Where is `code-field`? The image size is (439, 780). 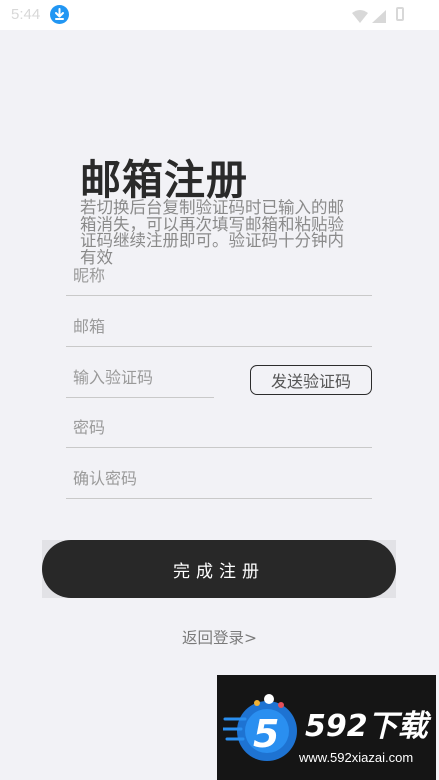
code-field is located at coordinates (140, 378).